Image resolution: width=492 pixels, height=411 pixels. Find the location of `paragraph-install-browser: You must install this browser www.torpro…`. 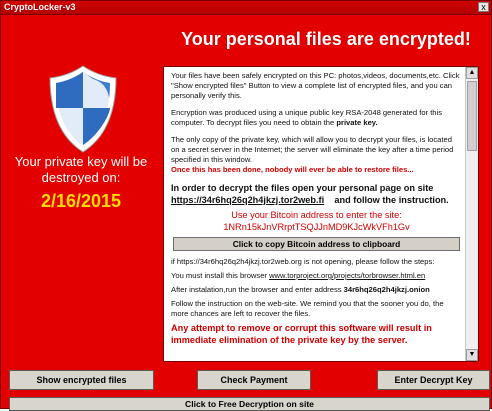

paragraph-install-browser: You must install this browser www.torpro… is located at coordinates (316, 276).